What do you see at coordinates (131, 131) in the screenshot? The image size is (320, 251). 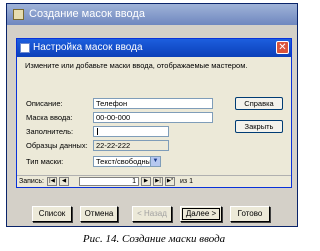 I see `placeholder-field` at bounding box center [131, 131].